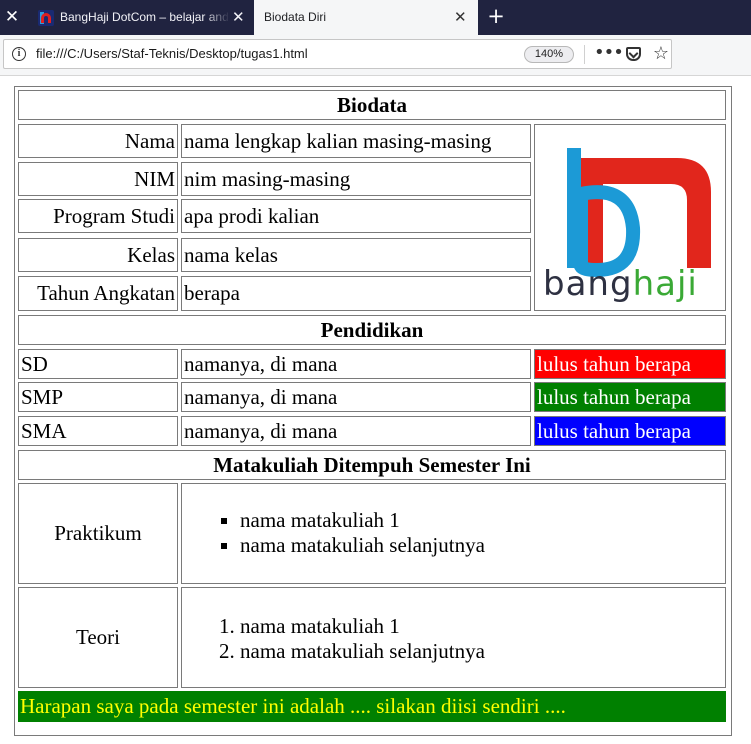  What do you see at coordinates (609, 53) in the screenshot?
I see `more-icon: •••` at bounding box center [609, 53].